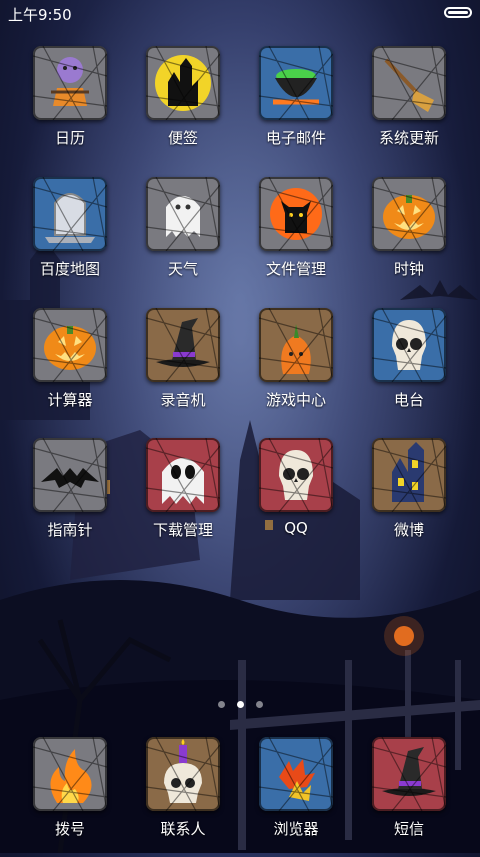 This screenshot has width=480, height=857. What do you see at coordinates (295, 269) in the screenshot?
I see `app-label: 文件管理` at bounding box center [295, 269].